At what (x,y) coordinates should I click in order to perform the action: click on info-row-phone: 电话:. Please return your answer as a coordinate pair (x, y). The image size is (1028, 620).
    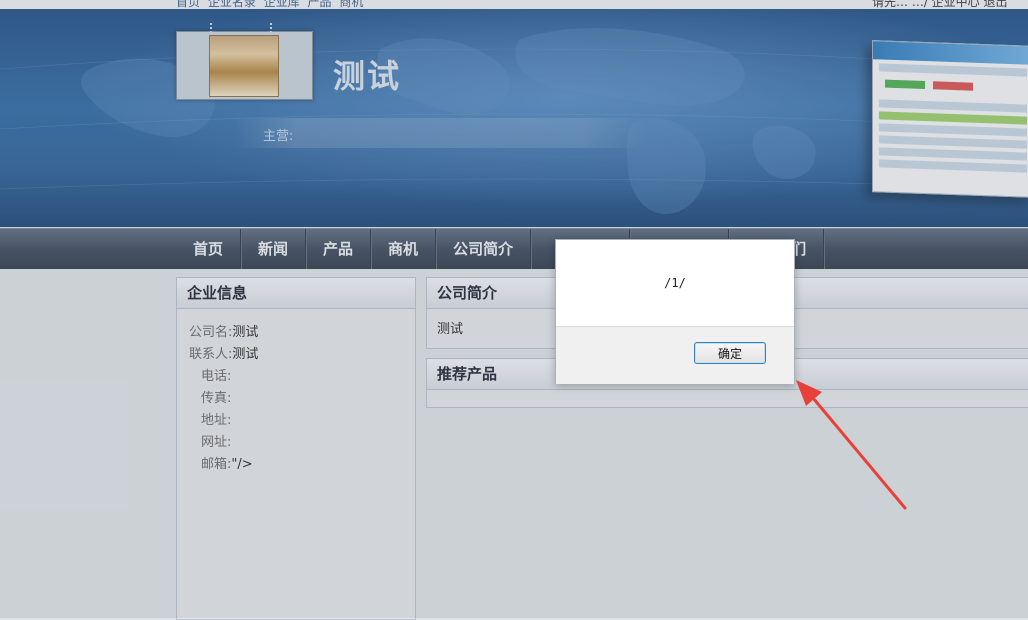
    Looking at the image, I should click on (216, 376).